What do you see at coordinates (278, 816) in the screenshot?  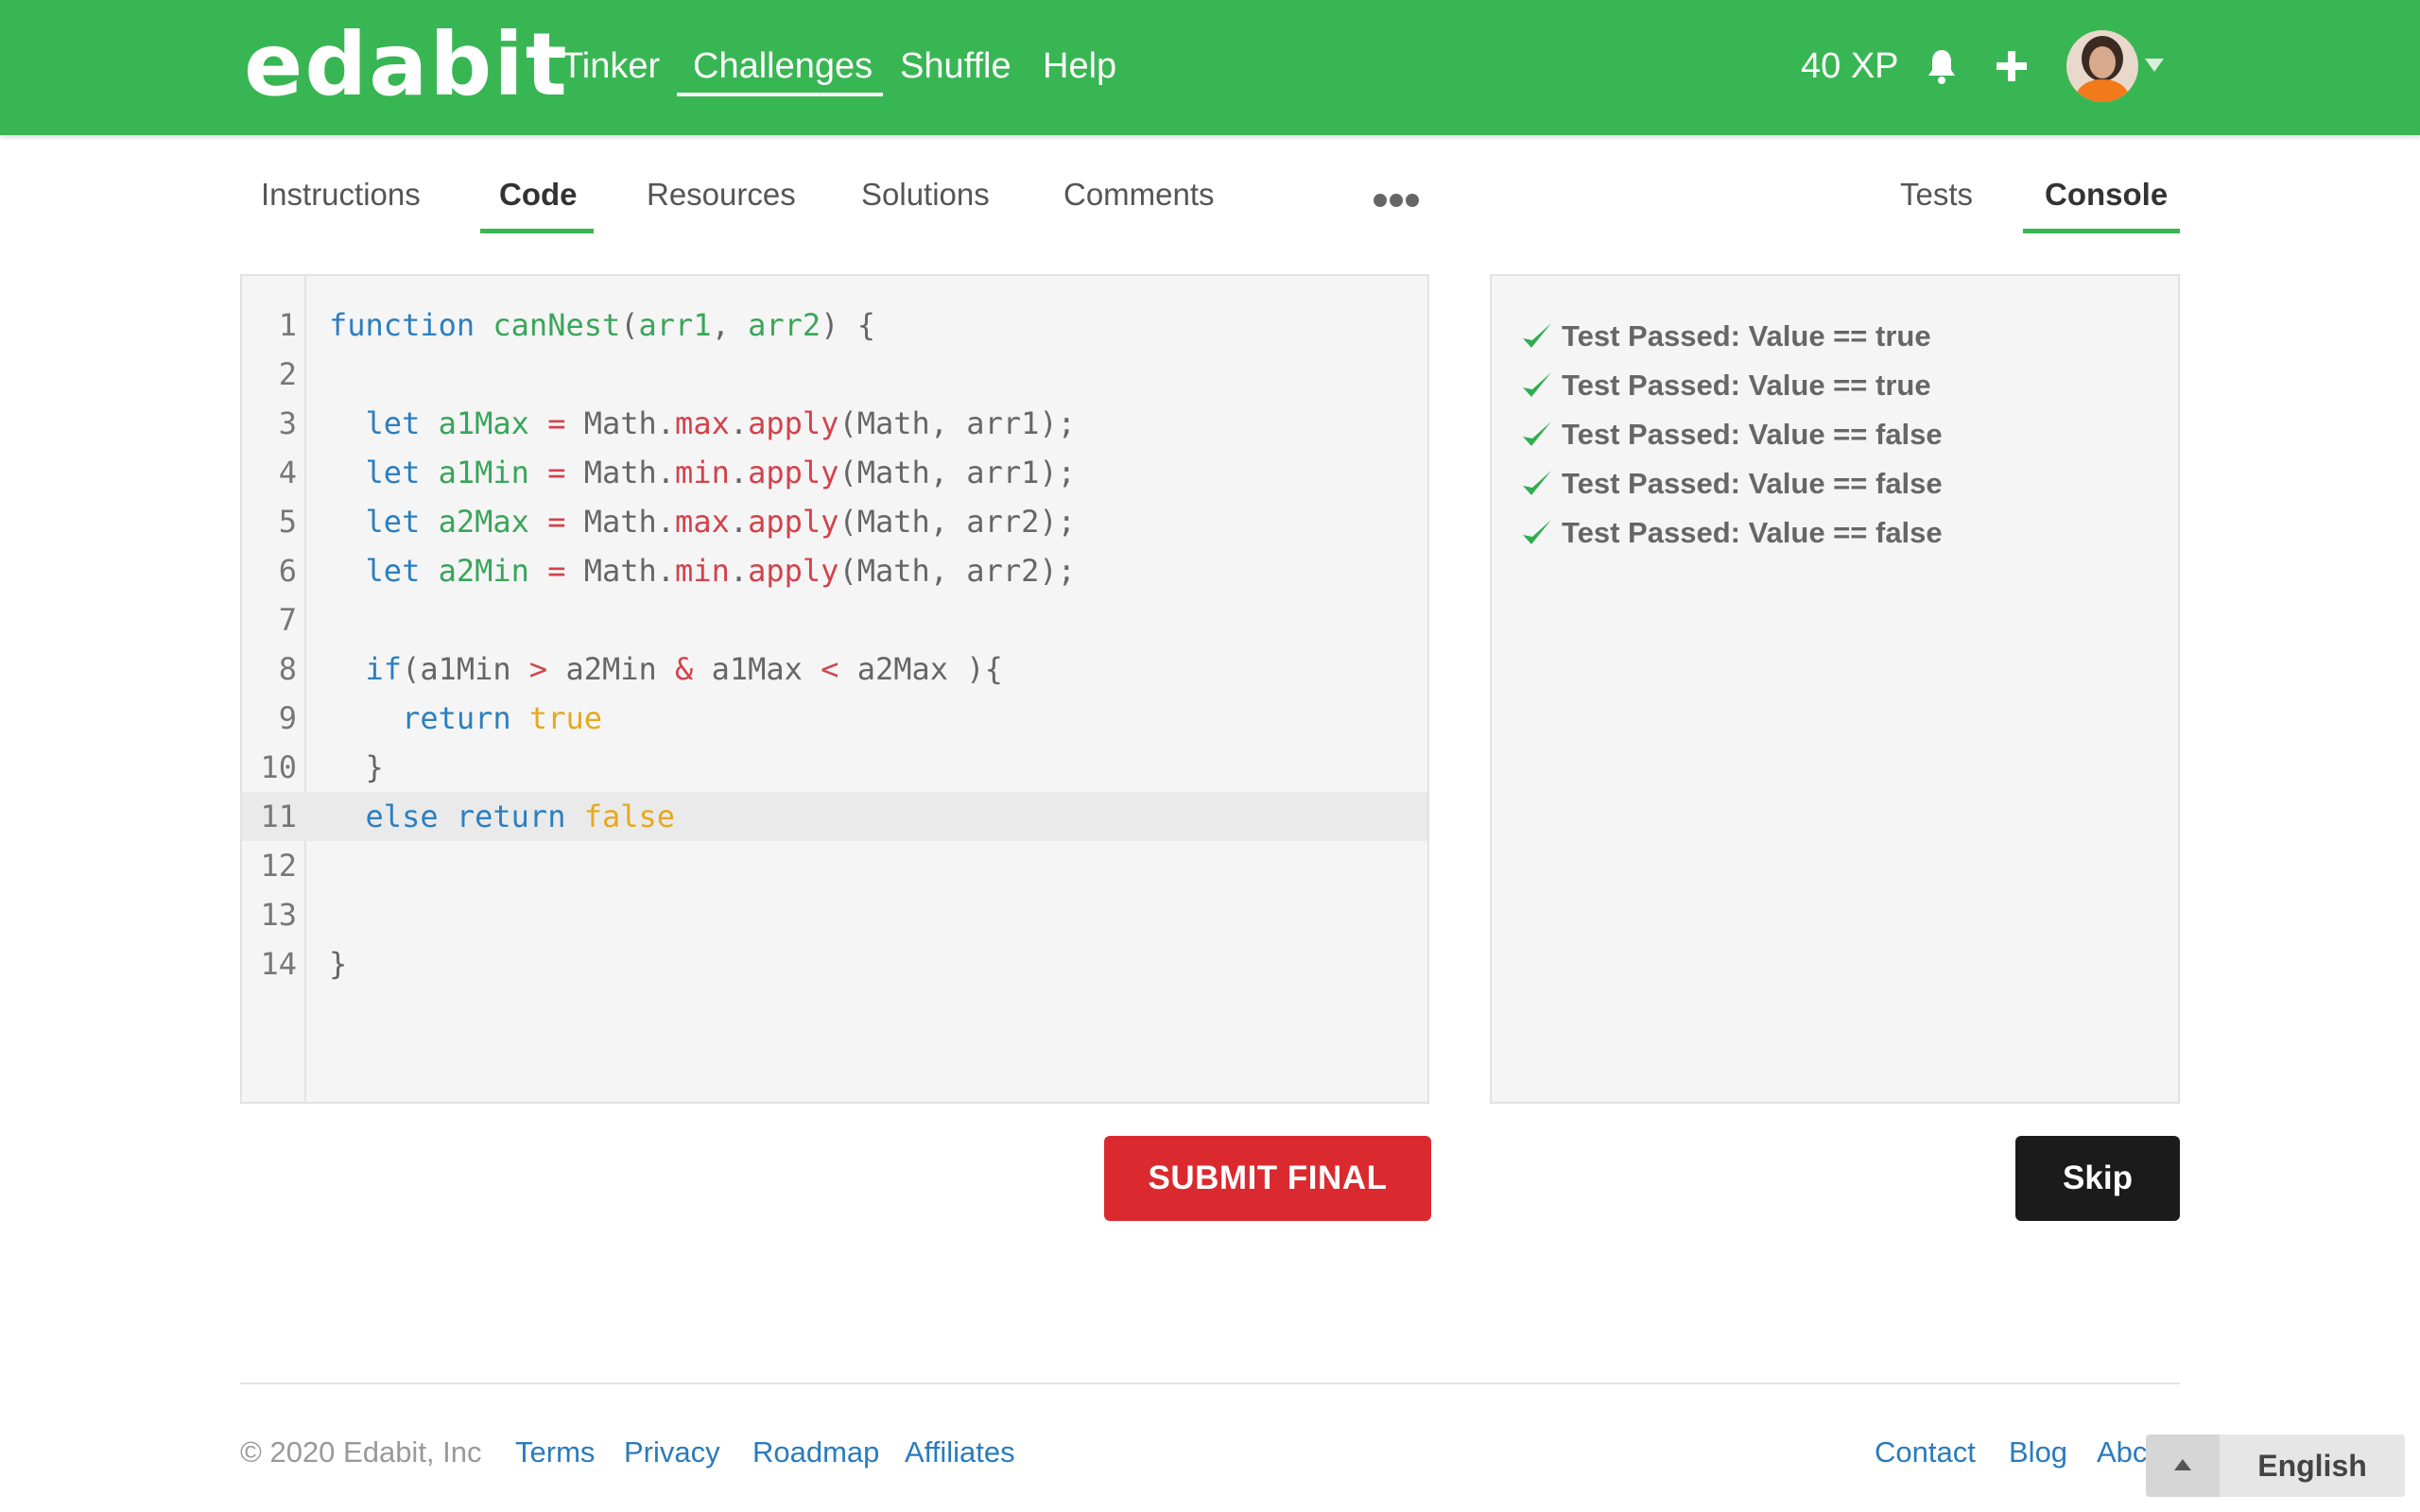 I see `line-number: 11` at bounding box center [278, 816].